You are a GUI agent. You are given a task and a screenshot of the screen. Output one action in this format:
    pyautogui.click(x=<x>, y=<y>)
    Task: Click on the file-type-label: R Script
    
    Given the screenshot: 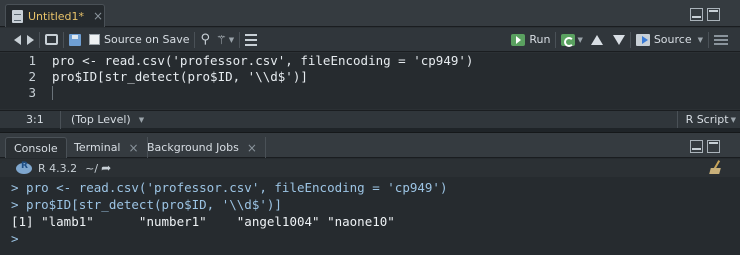 What is the action you would take?
    pyautogui.click(x=707, y=119)
    